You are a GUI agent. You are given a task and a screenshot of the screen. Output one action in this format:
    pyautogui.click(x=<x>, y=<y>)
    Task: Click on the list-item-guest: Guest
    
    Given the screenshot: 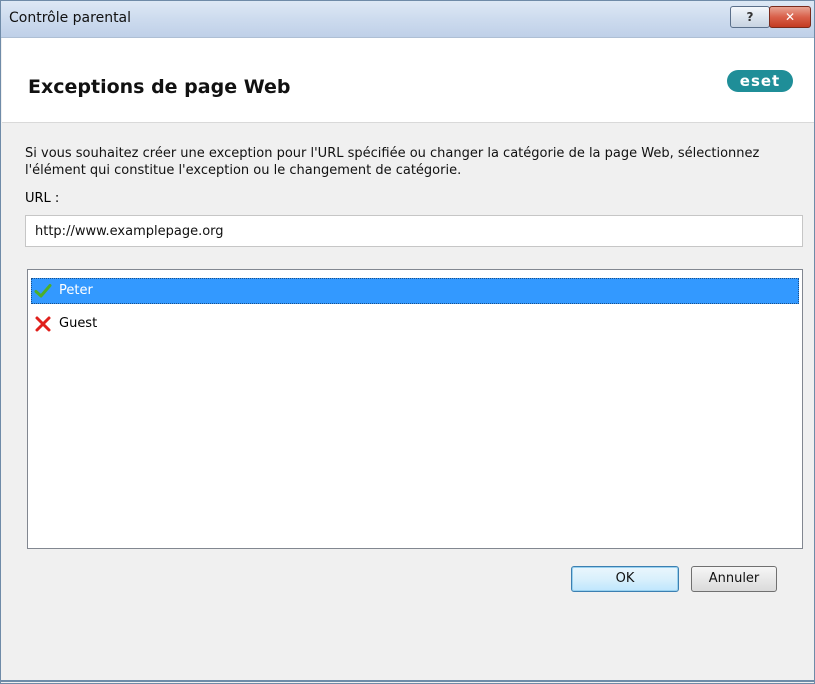 What is the action you would take?
    pyautogui.click(x=415, y=324)
    